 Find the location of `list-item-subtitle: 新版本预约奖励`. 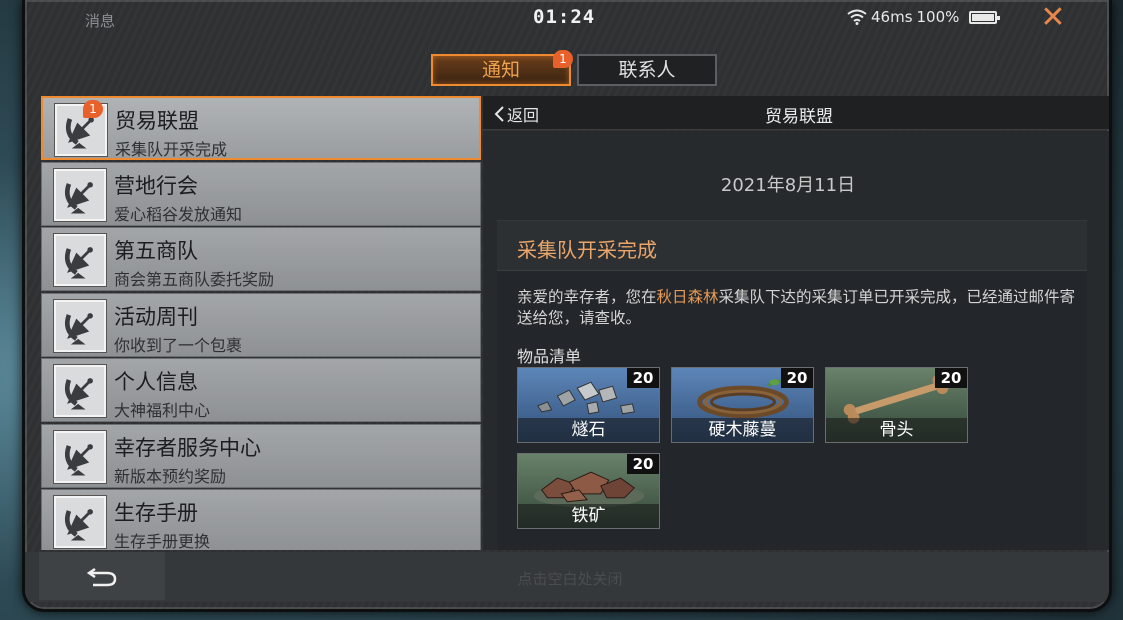

list-item-subtitle: 新版本预约奖励 is located at coordinates (170, 476).